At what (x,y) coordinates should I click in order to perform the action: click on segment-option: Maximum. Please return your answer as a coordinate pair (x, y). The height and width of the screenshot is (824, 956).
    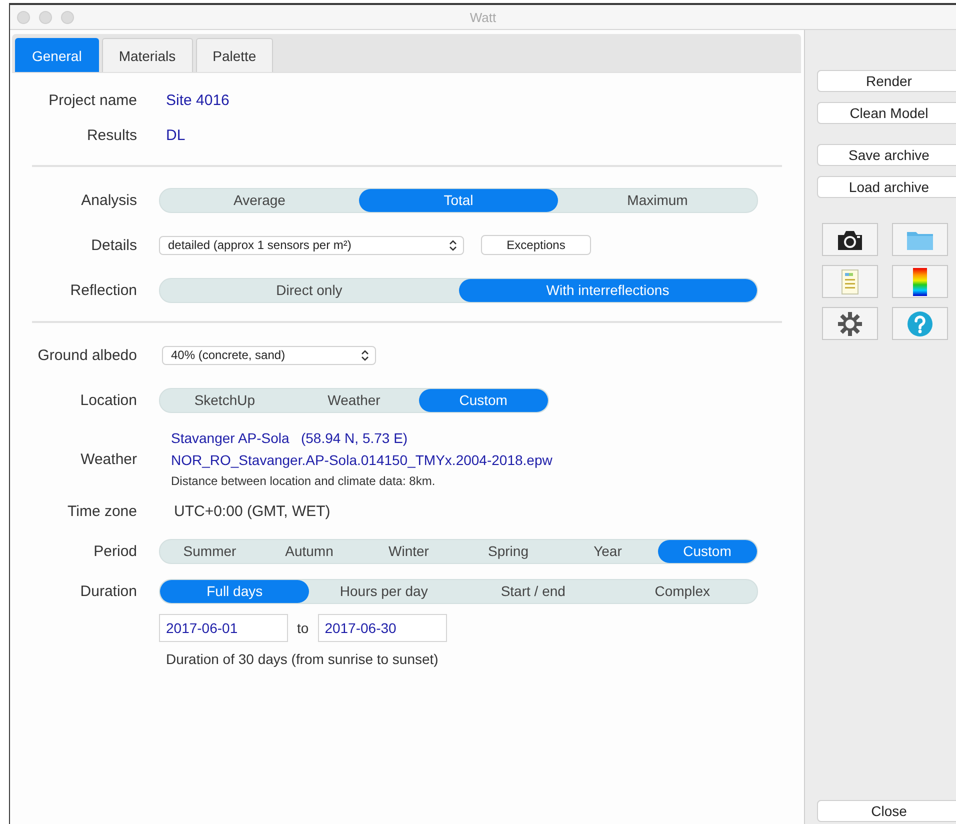
    Looking at the image, I should click on (657, 200).